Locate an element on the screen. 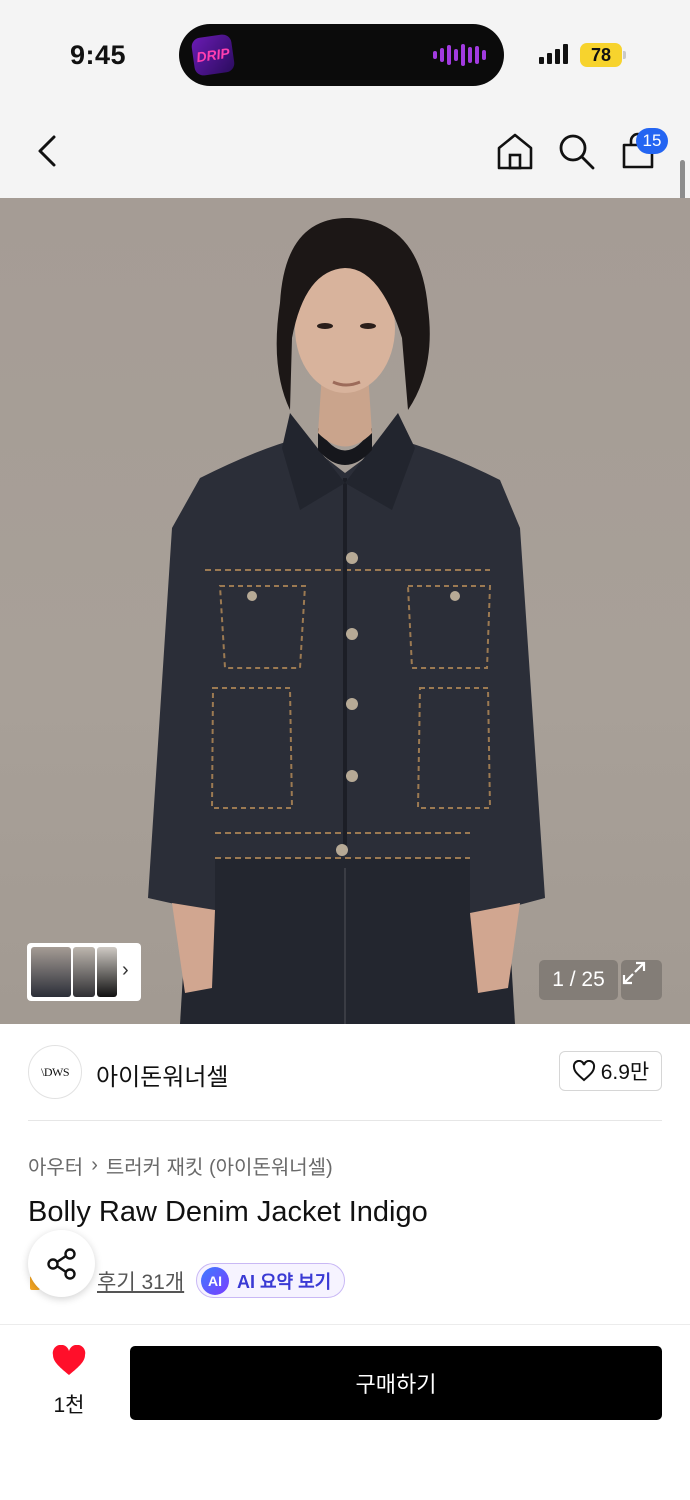 Image resolution: width=690 pixels, height=1500 pixels. thumbnail-strip: › is located at coordinates (84, 972).